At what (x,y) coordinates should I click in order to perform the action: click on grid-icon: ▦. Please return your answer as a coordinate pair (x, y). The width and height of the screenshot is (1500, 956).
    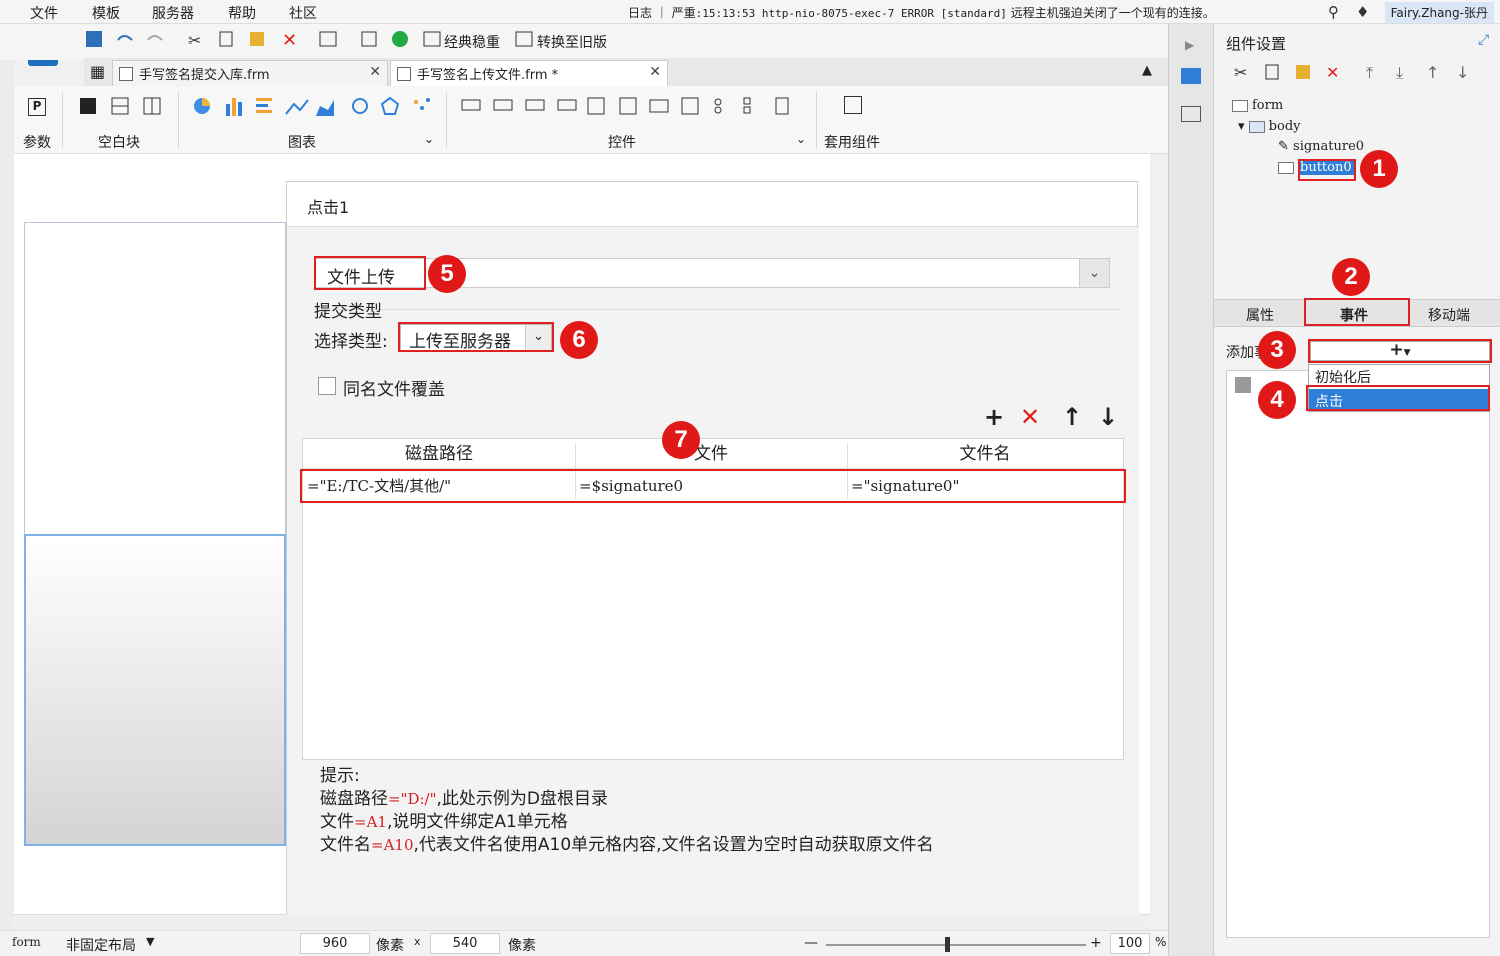
    Looking at the image, I should click on (97, 71).